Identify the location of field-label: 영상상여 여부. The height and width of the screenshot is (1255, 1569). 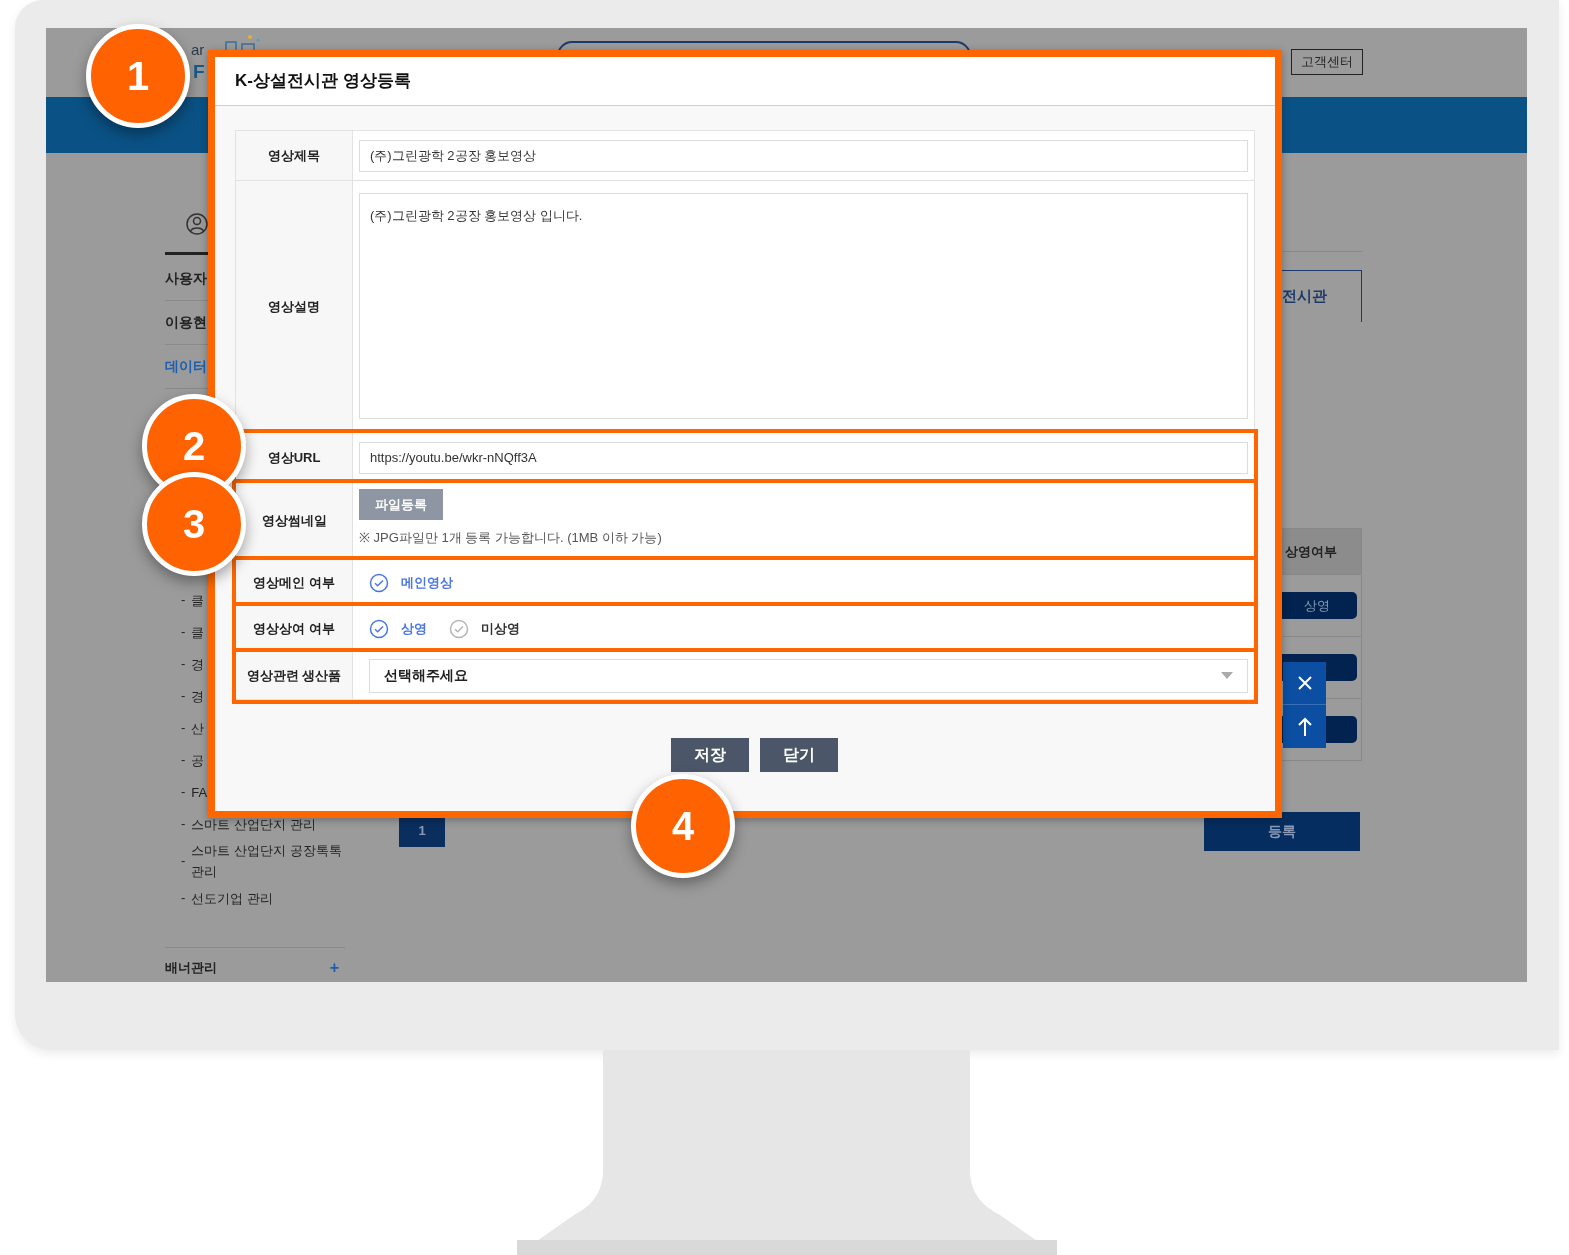
(294, 628).